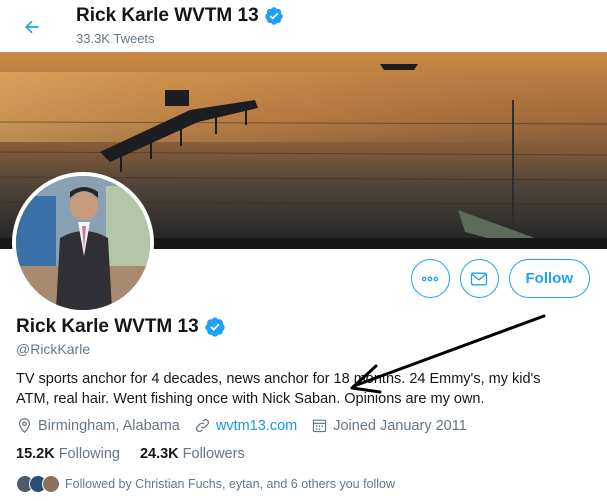 This screenshot has height=501, width=607. I want to click on join-date-text: Joined January 2011, so click(400, 425).